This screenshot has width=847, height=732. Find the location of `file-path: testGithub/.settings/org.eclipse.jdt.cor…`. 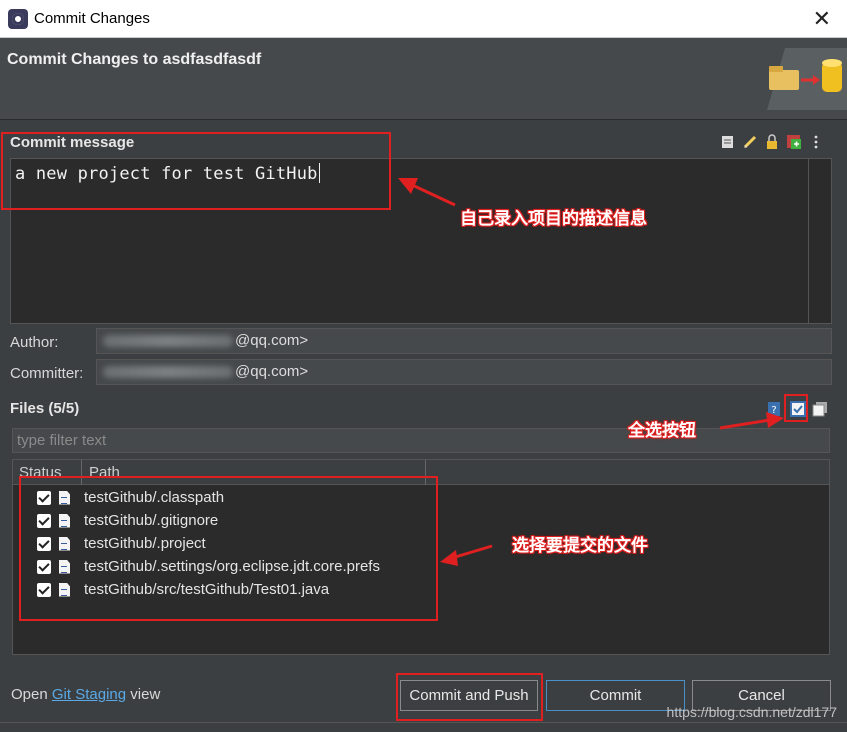

file-path: testGithub/.settings/org.eclipse.jdt.cor… is located at coordinates (232, 566).